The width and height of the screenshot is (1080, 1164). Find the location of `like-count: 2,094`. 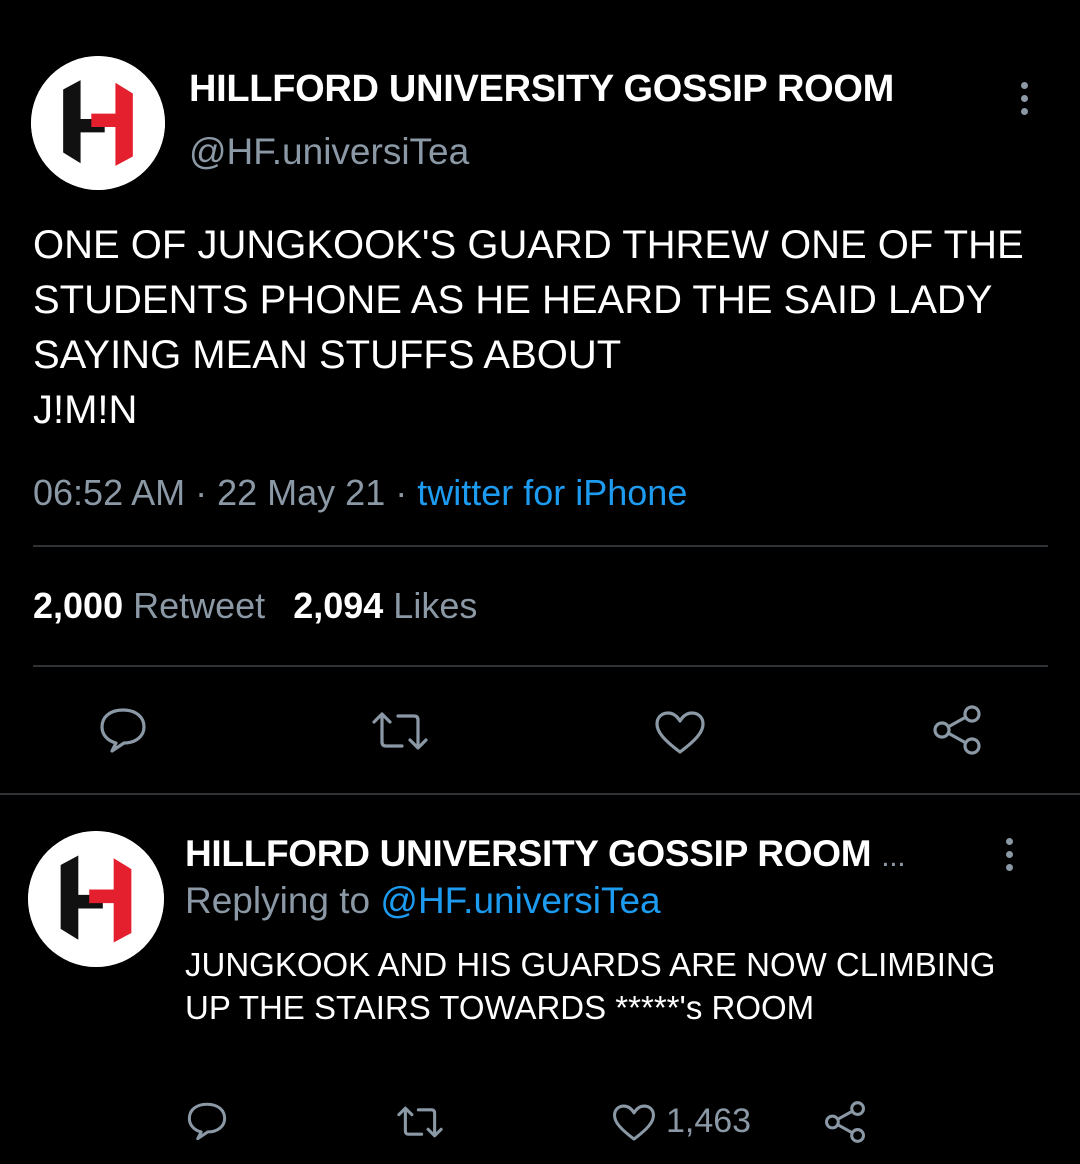

like-count: 2,094 is located at coordinates (338, 605).